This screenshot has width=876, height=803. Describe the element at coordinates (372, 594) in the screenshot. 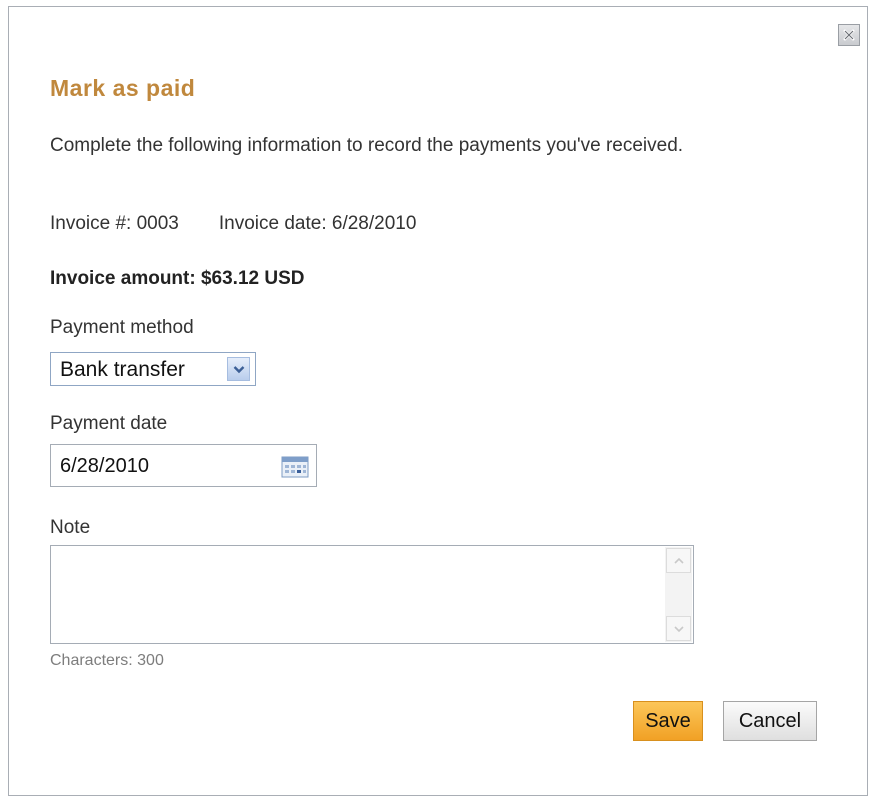

I see `note-textarea` at that location.